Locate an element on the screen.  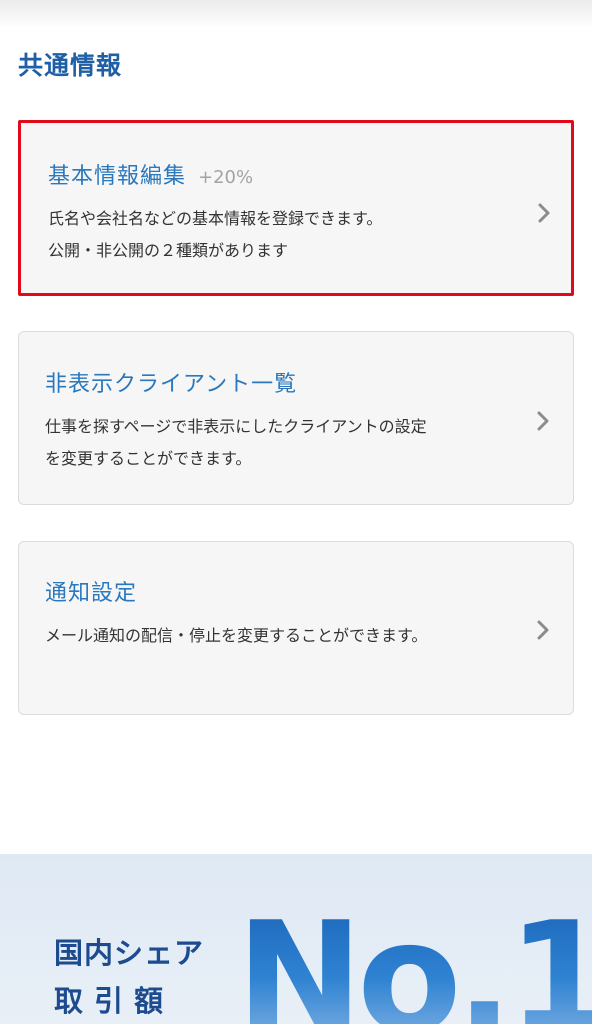
card-description-line: 公開・非公開の２種類があります is located at coordinates (168, 250).